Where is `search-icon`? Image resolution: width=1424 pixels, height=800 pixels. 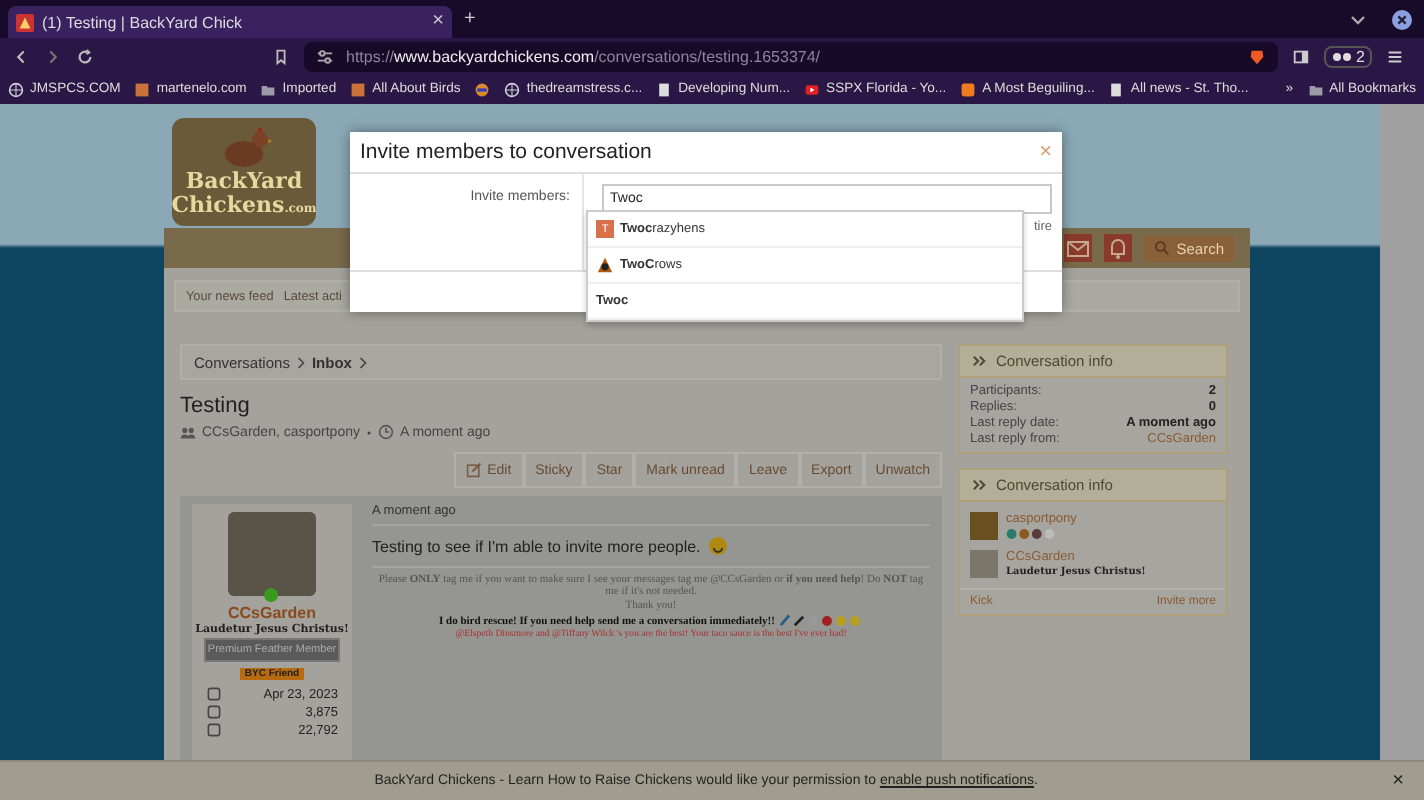 search-icon is located at coordinates (1162, 248).